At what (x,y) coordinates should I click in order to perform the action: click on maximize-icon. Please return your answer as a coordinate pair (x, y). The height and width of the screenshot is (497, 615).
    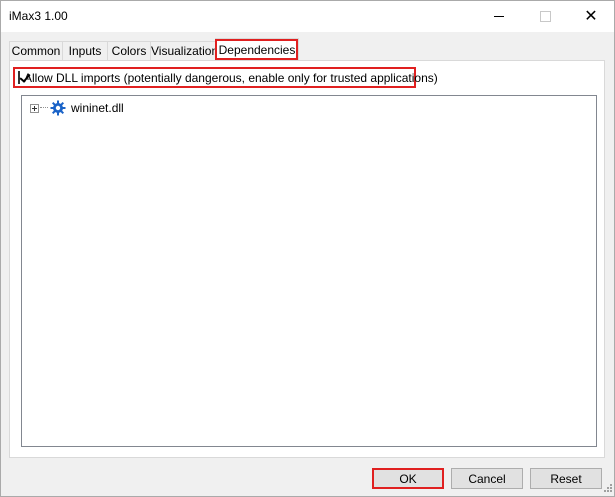
    Looking at the image, I should click on (545, 16).